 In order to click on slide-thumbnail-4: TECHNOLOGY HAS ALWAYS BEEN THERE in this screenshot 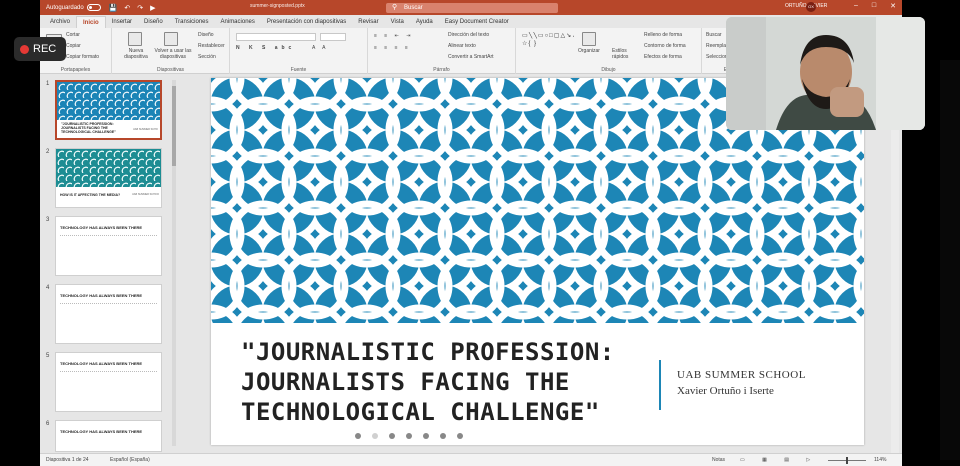, I will do `click(108, 314)`.